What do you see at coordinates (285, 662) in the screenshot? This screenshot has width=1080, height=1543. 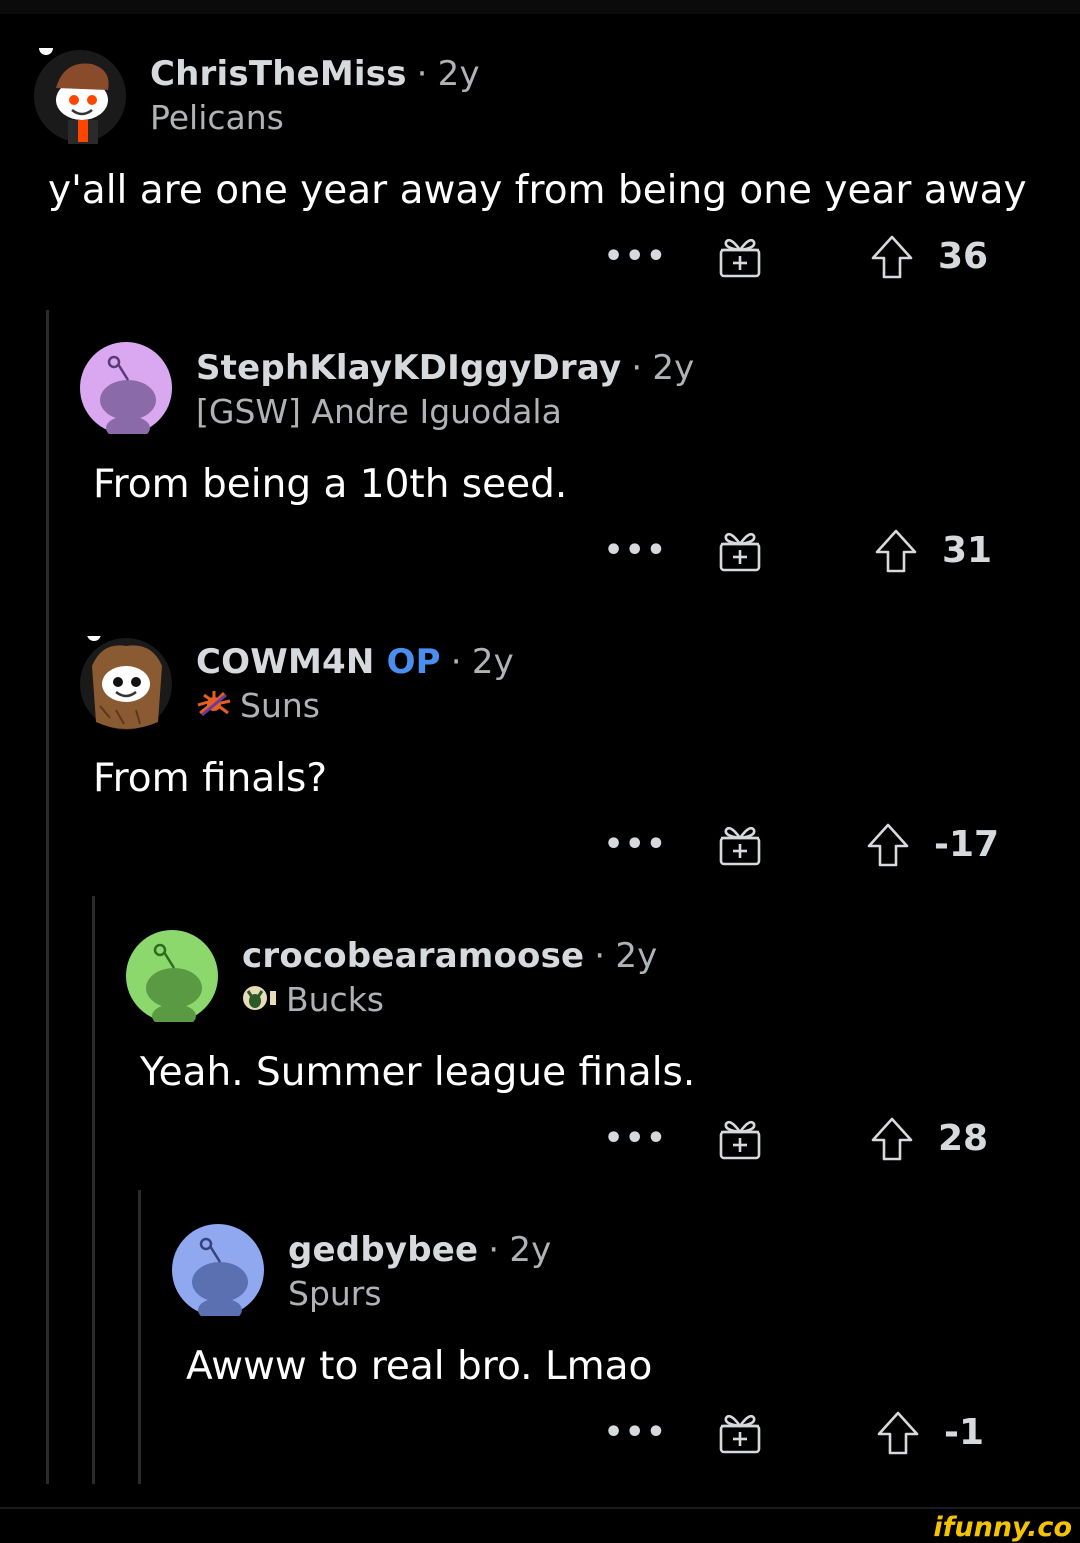 I see `username-text: COWM4N` at bounding box center [285, 662].